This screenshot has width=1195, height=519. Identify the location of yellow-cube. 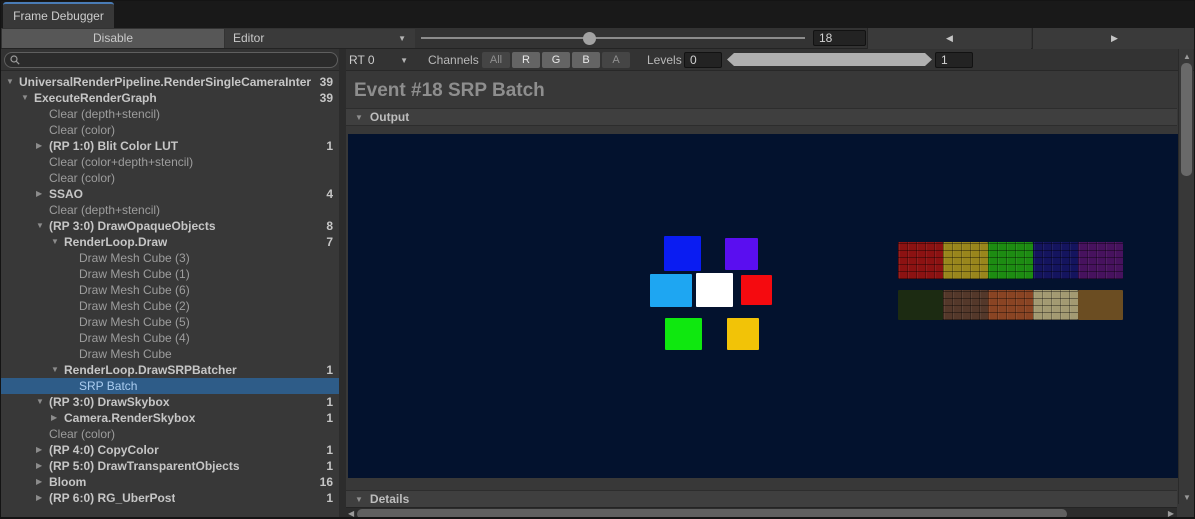
(743, 334).